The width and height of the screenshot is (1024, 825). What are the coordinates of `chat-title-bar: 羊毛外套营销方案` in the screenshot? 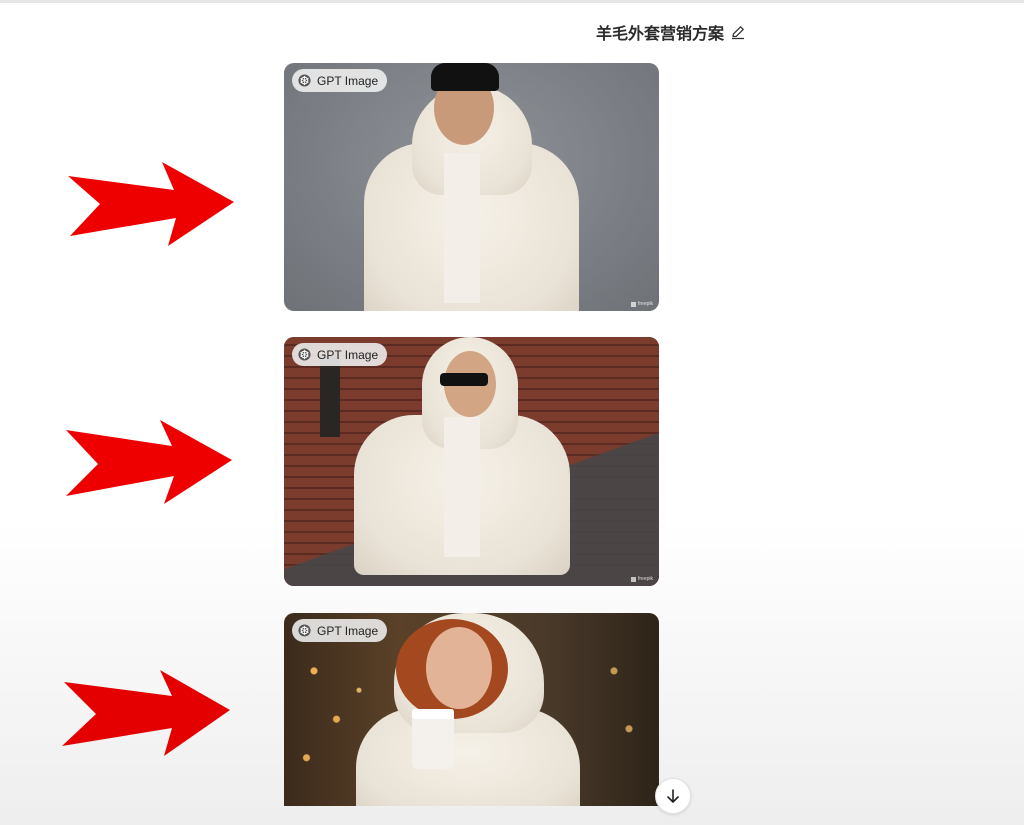 It's located at (671, 32).